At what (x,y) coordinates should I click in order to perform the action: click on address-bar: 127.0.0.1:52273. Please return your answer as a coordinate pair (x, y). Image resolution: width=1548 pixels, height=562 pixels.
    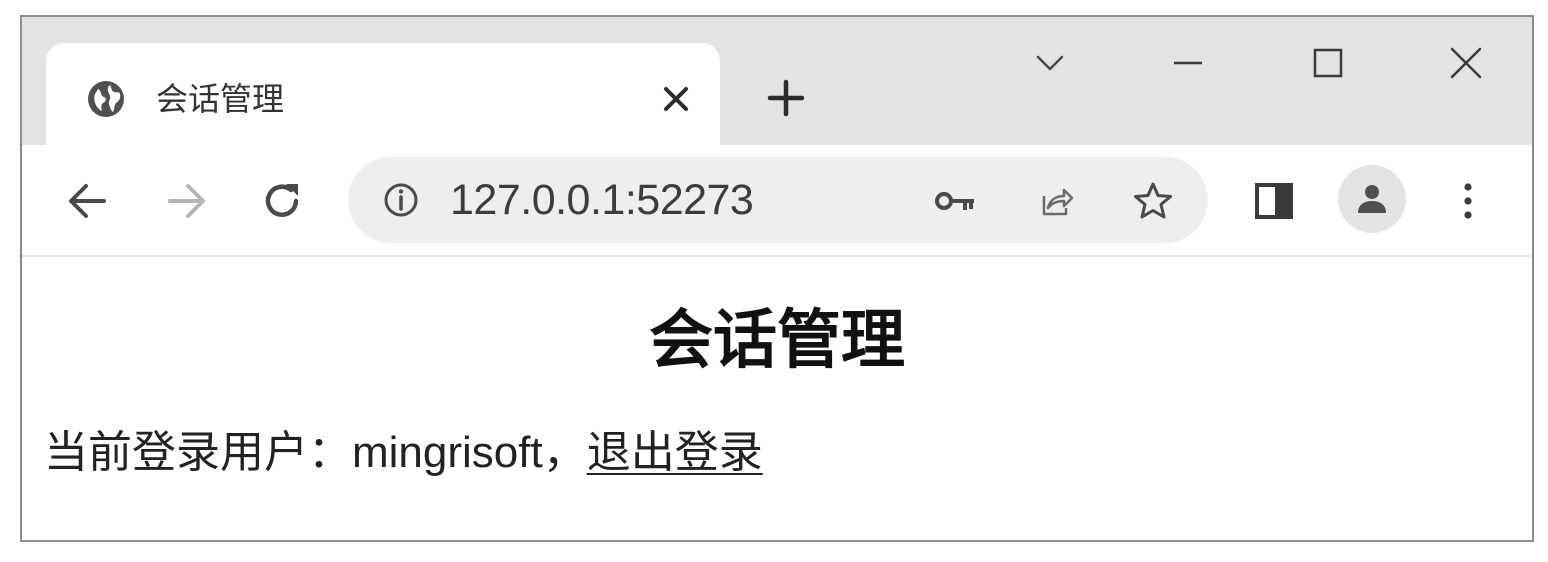
    Looking at the image, I should click on (778, 200).